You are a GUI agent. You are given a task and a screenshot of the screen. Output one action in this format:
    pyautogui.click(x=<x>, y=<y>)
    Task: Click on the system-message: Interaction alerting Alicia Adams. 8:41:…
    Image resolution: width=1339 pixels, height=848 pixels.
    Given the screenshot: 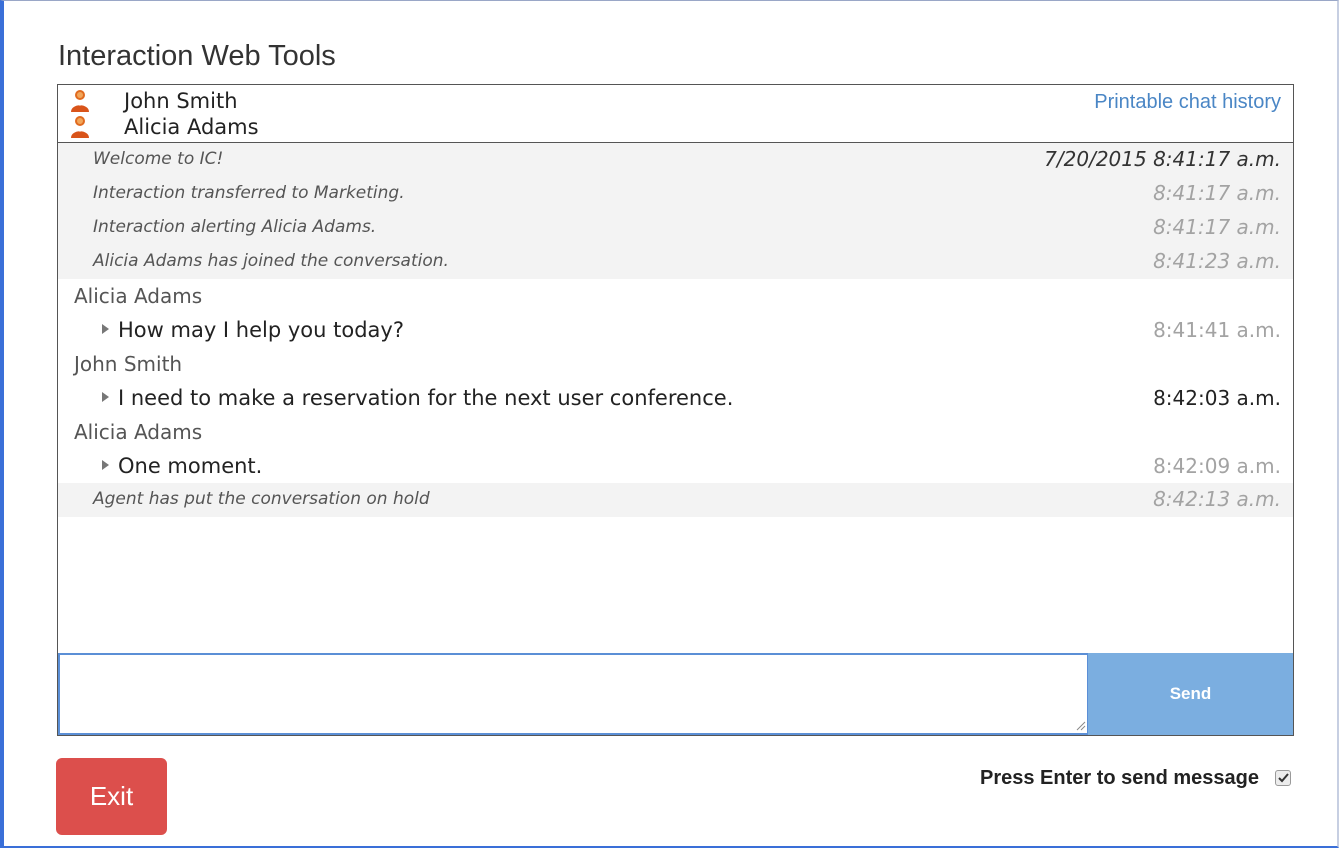 What is the action you would take?
    pyautogui.click(x=675, y=228)
    